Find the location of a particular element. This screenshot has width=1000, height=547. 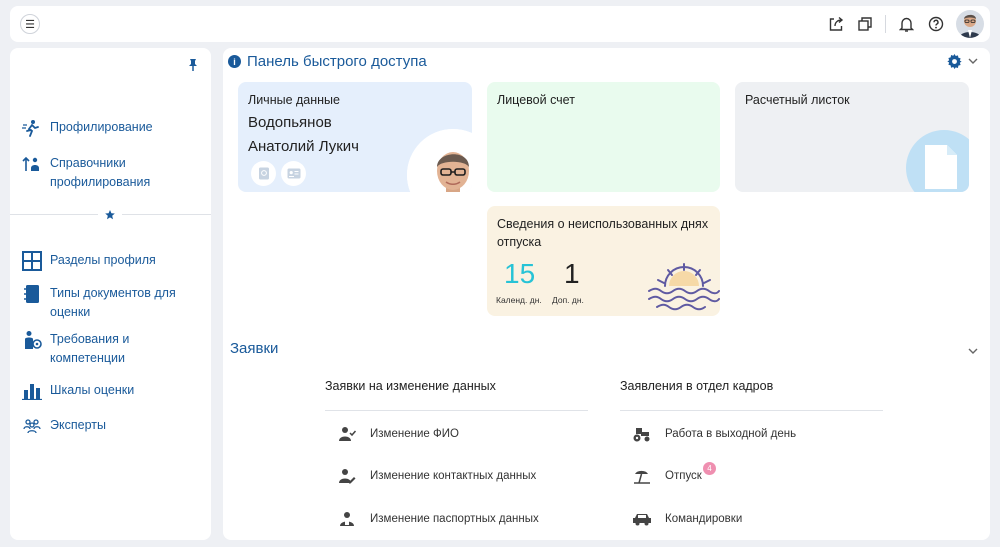

sidebar-item-label: Разделы профиля is located at coordinates (103, 260).